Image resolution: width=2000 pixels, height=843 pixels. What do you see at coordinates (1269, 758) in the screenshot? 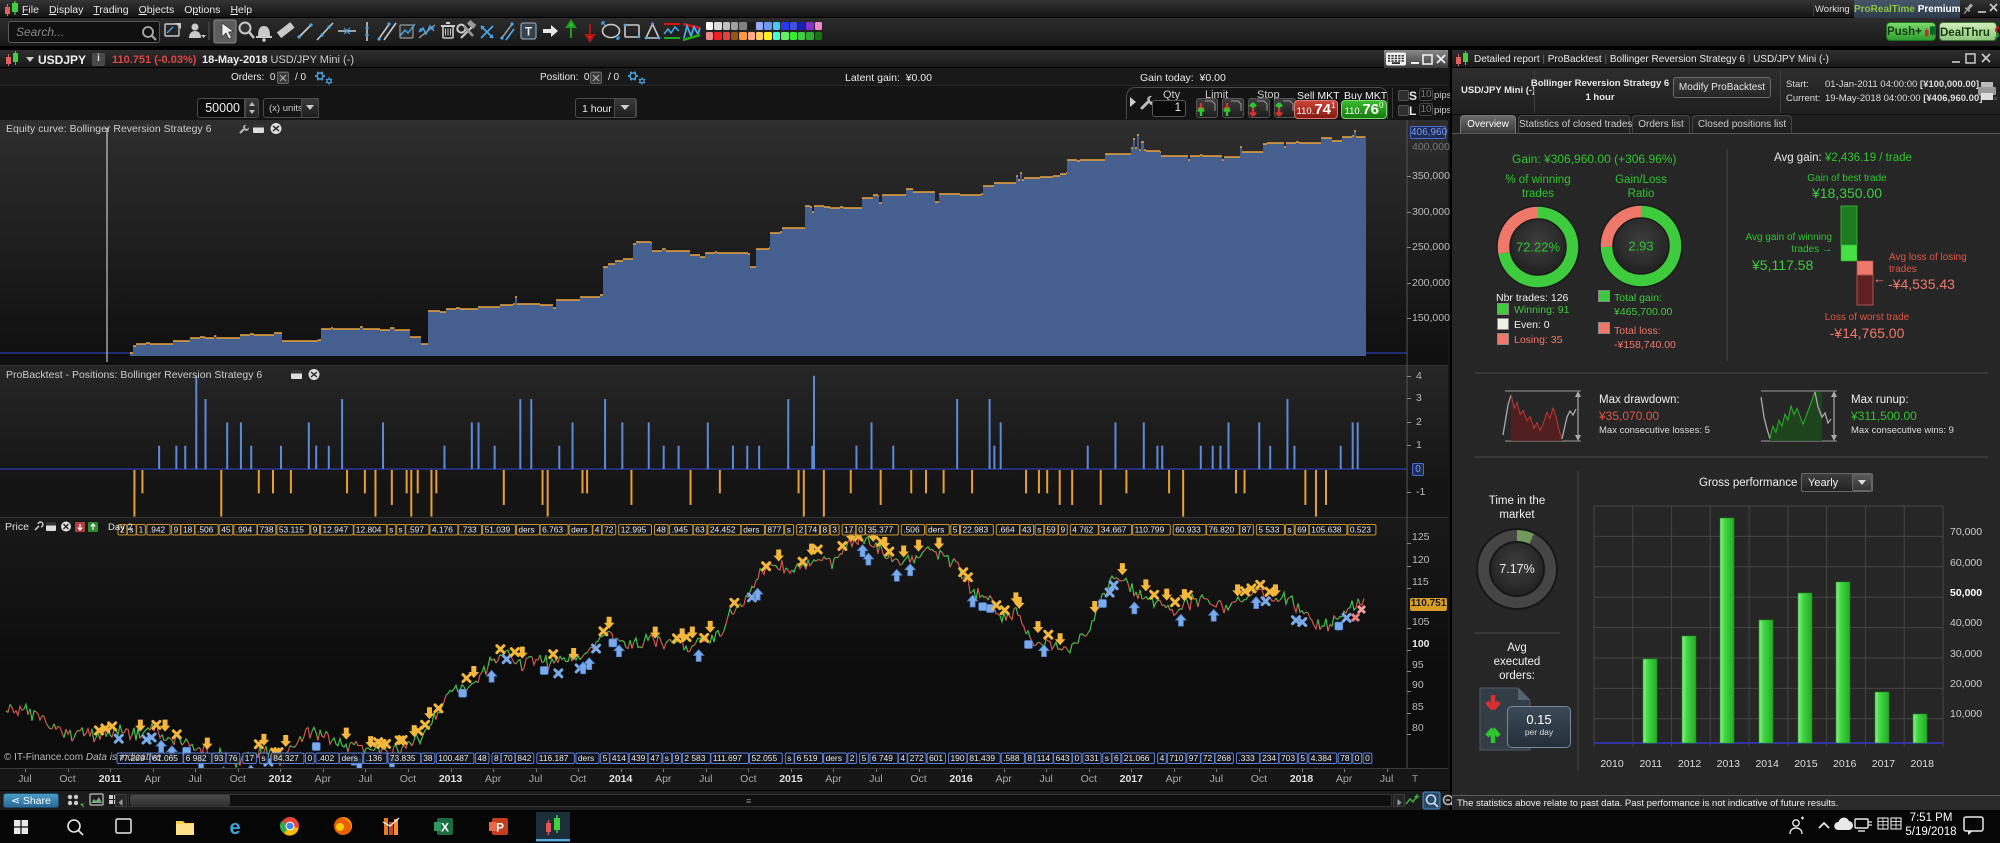
I see `svg-text: 234` at bounding box center [1269, 758].